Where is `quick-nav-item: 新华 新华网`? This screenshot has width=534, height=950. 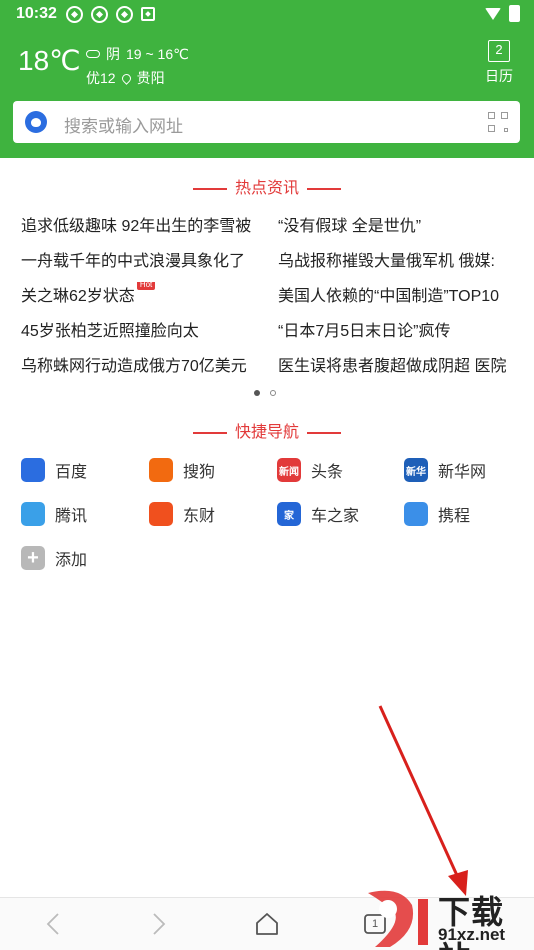 quick-nav-item: 新华 新华网 is located at coordinates (445, 470).